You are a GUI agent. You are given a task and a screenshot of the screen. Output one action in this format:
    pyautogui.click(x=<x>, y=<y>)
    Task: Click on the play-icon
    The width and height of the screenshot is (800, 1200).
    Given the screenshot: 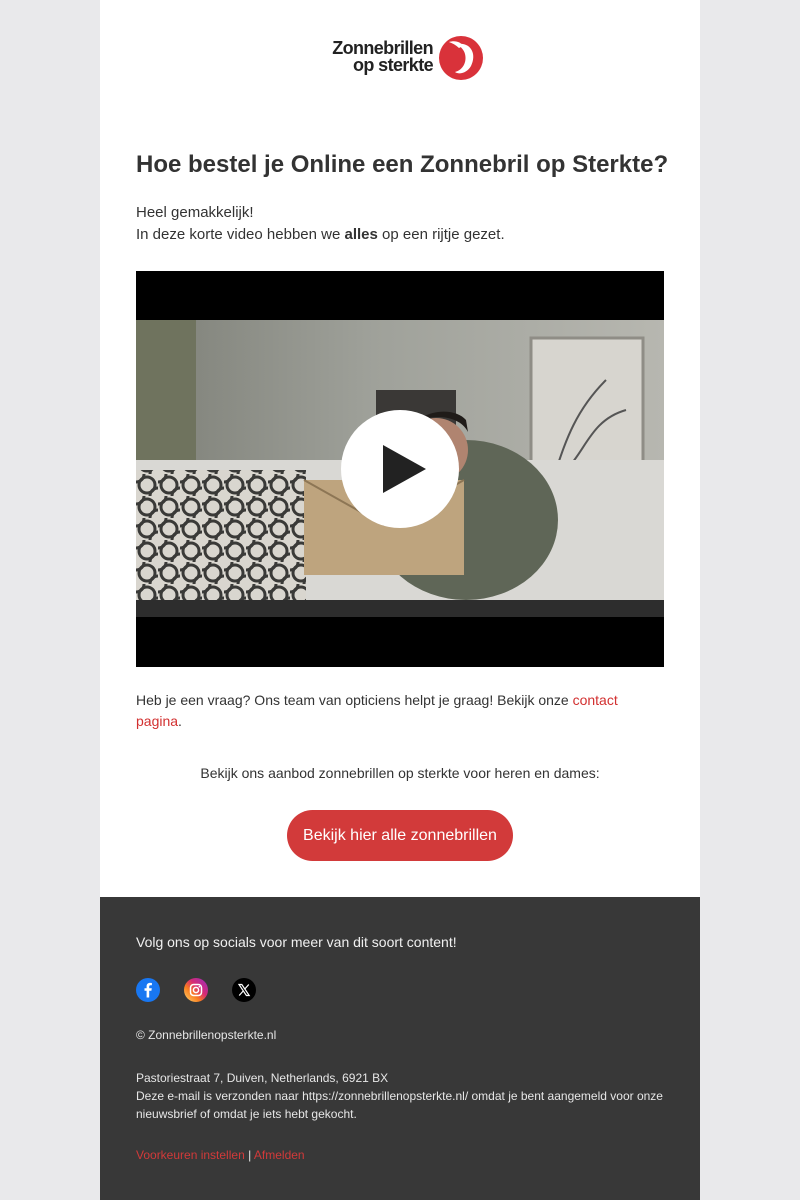 What is the action you would take?
    pyautogui.click(x=404, y=469)
    